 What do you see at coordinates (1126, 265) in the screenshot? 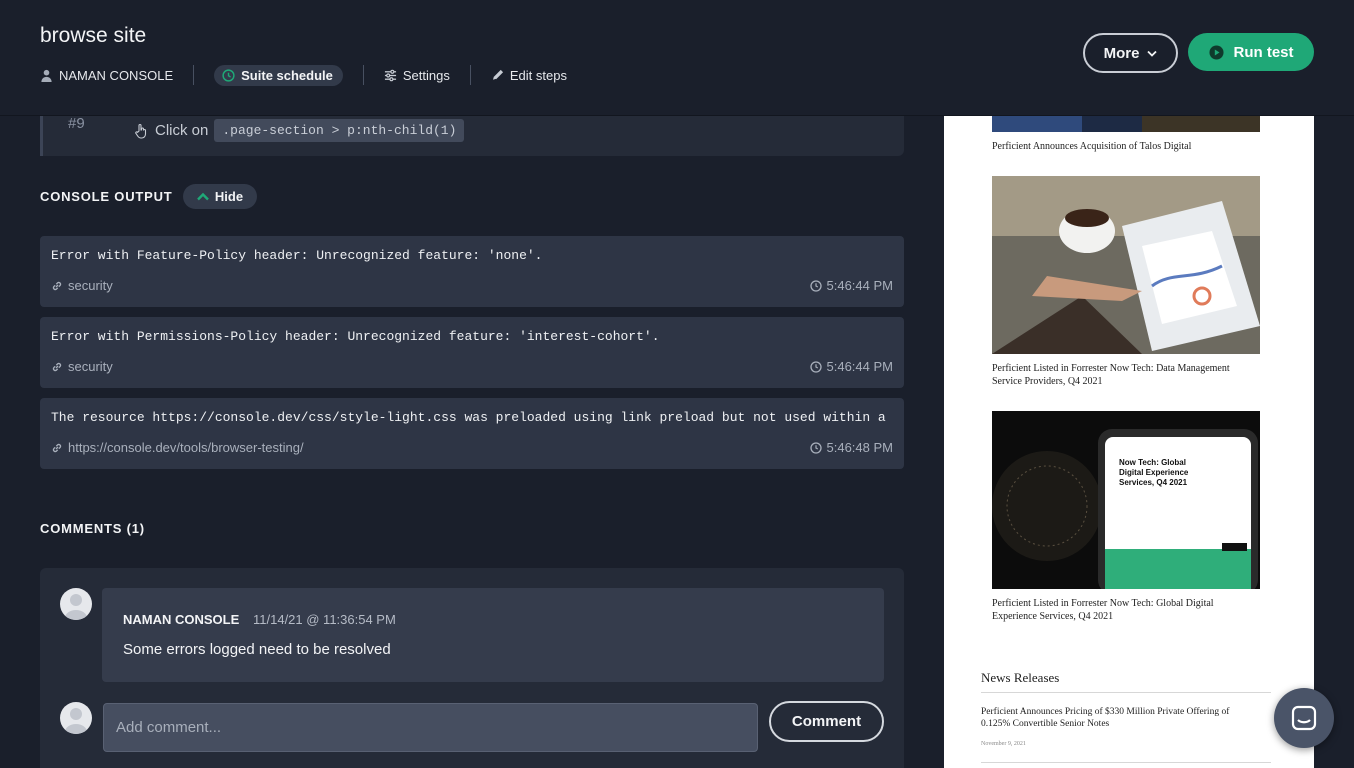
I see `preview-image-tablet` at bounding box center [1126, 265].